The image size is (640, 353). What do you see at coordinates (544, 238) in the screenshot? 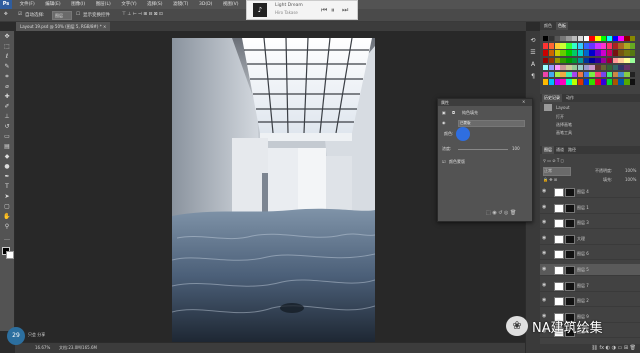
I see `eye-icon: ◉` at bounding box center [544, 238].